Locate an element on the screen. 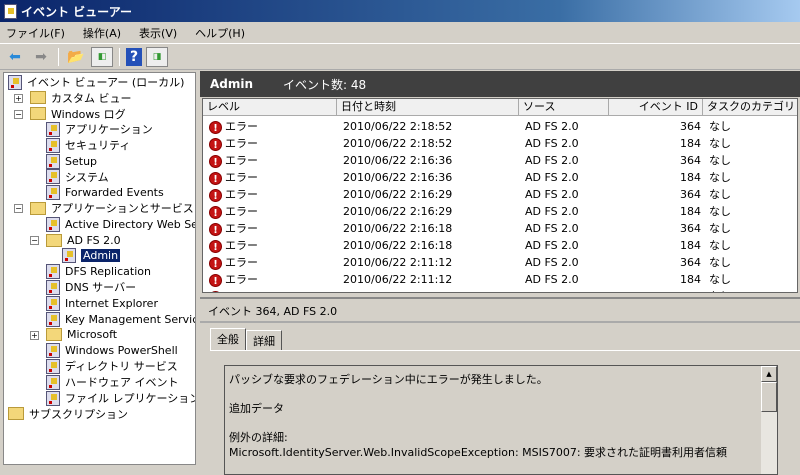  table-row: ! エラー 2010/06/22 2:11:12 AD FS 2.0 184 なし is located at coordinates (500, 279).